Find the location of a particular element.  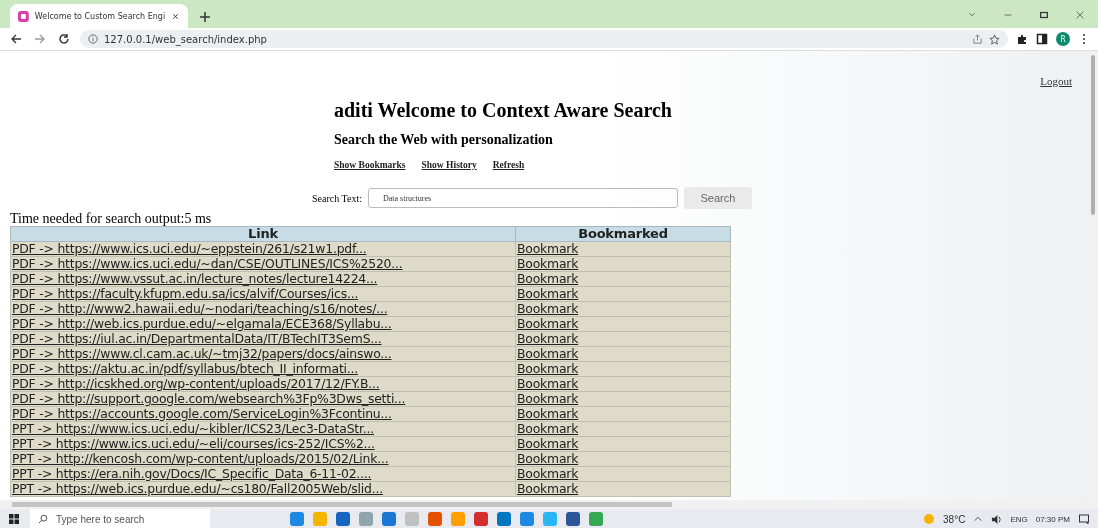

logout-link: Logout is located at coordinates (1056, 81).